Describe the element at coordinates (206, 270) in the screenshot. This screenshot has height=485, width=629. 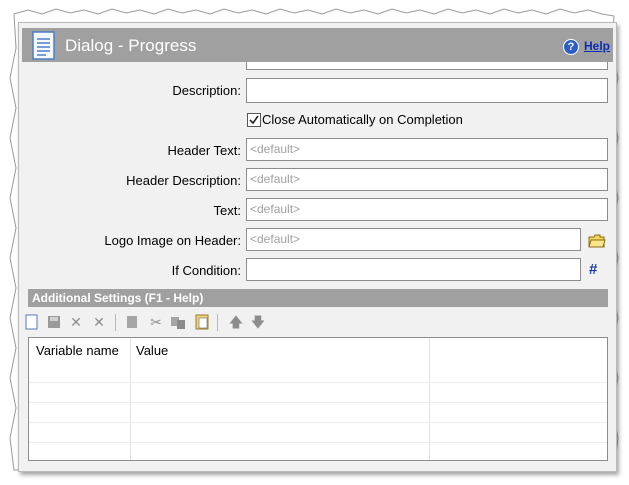
I see `if-condition-label: If Condition:` at that location.